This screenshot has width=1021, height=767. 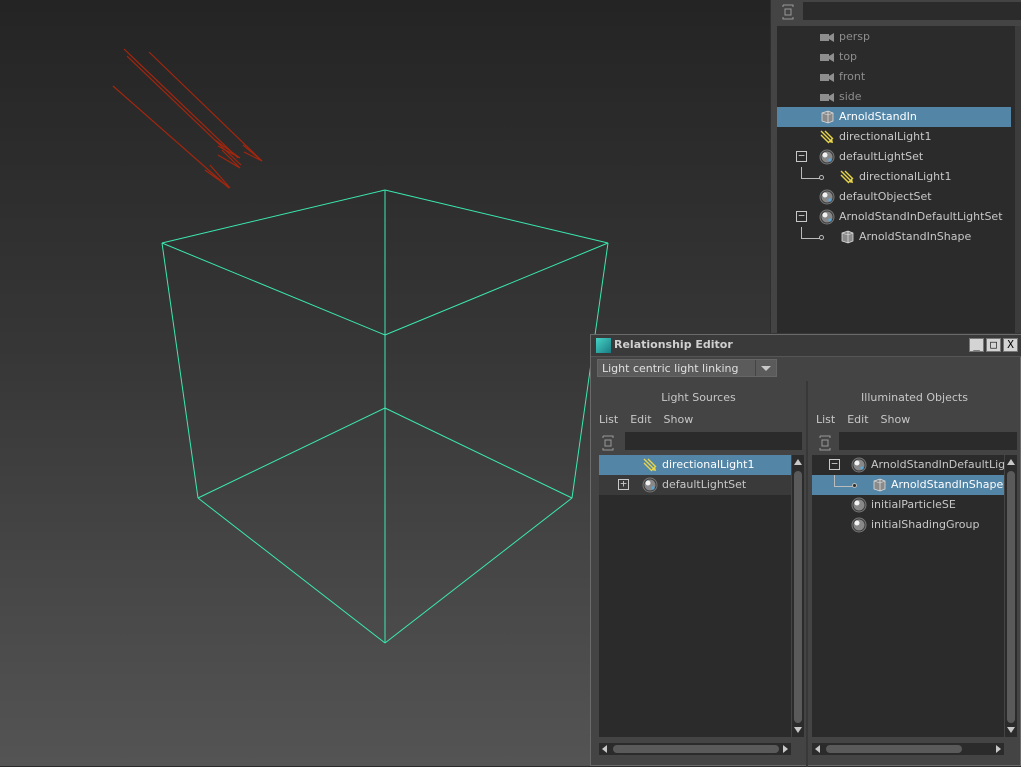 What do you see at coordinates (695, 596) in the screenshot?
I see `light-sources-list: directionalLight1 + defaultLightSet` at bounding box center [695, 596].